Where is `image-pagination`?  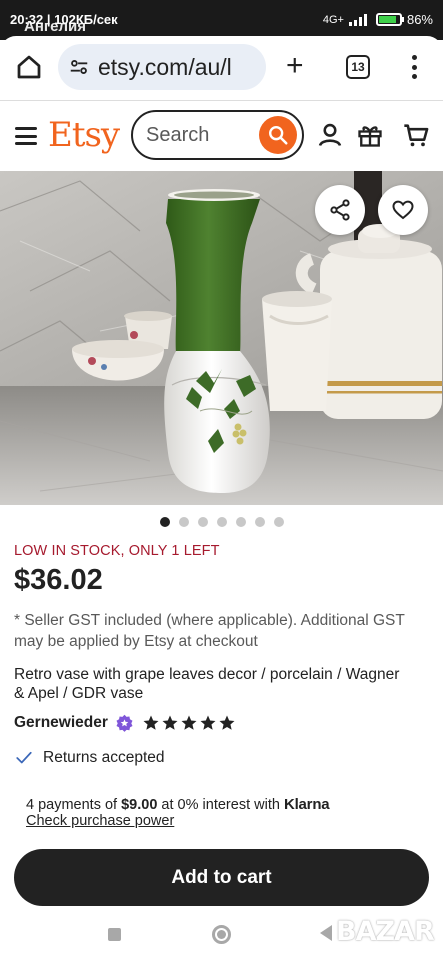 image-pagination is located at coordinates (221, 522).